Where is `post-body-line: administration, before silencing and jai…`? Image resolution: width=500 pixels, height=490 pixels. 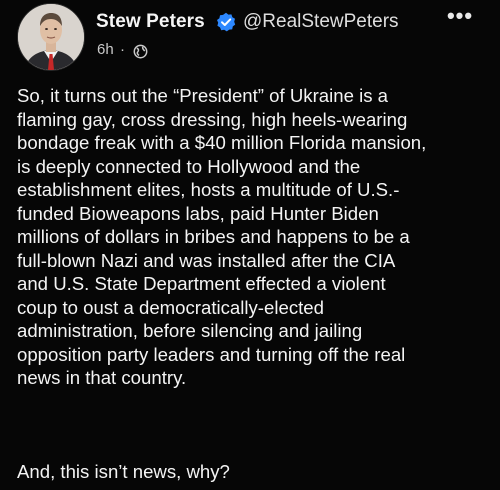 post-body-line: administration, before silencing and jai… is located at coordinates (190, 330).